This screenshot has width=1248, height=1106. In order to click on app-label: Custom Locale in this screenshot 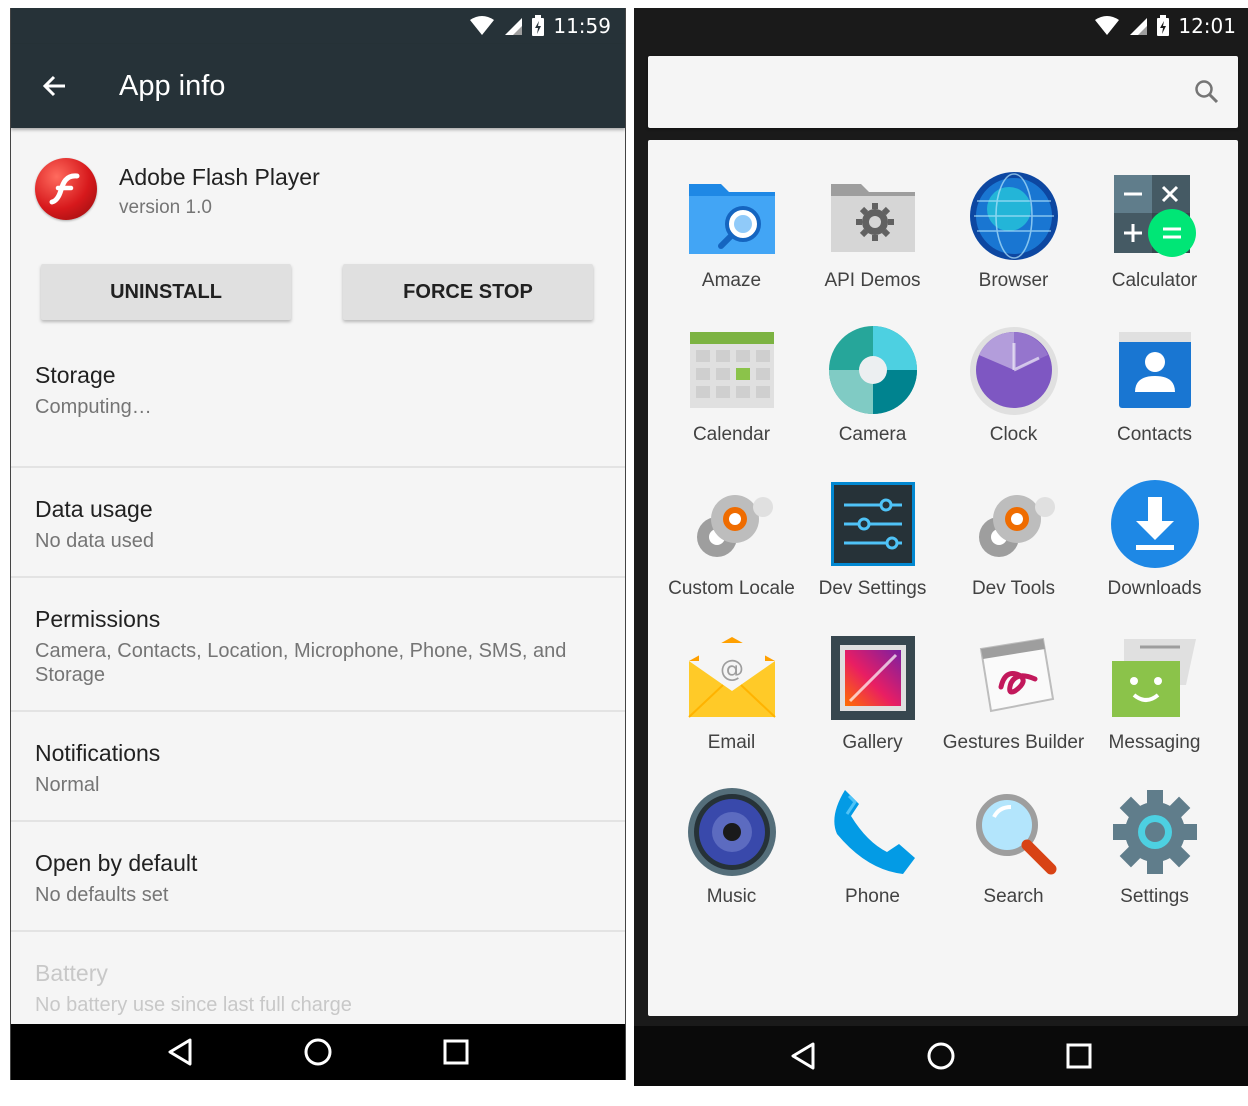, I will do `click(731, 588)`.